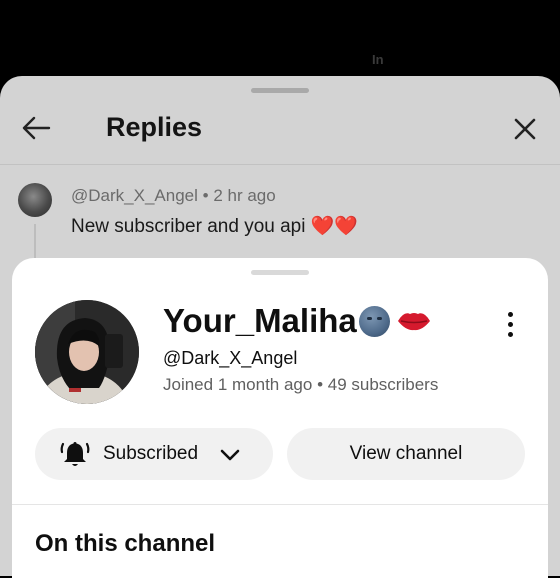 This screenshot has height=578, width=560. I want to click on more-options-button, so click(510, 324).